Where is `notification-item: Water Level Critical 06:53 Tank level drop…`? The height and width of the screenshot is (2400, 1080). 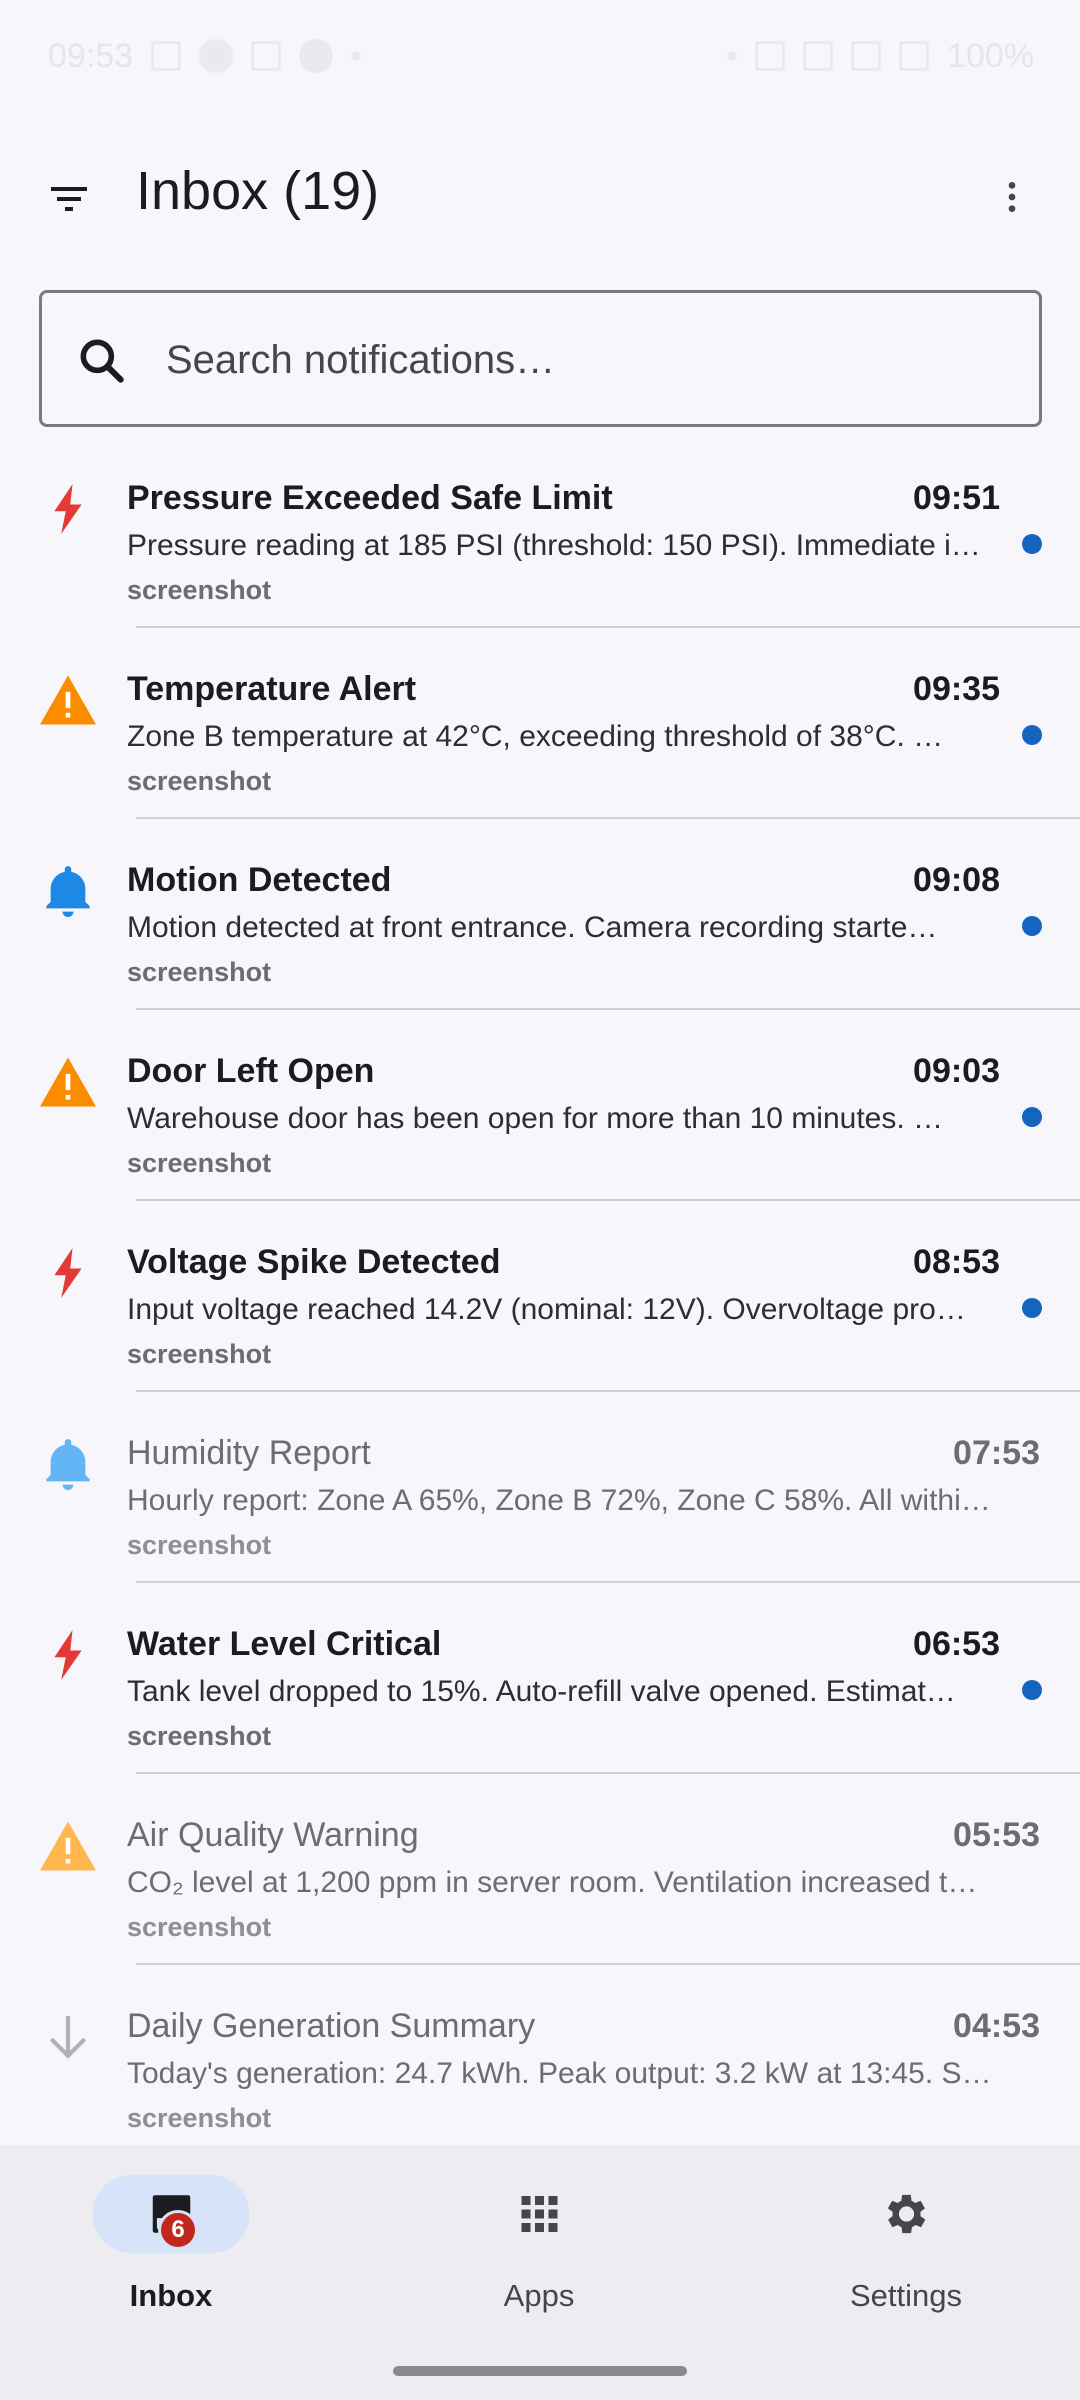 notification-item: Water Level Critical 06:53 Tank level drop… is located at coordinates (540, 1678).